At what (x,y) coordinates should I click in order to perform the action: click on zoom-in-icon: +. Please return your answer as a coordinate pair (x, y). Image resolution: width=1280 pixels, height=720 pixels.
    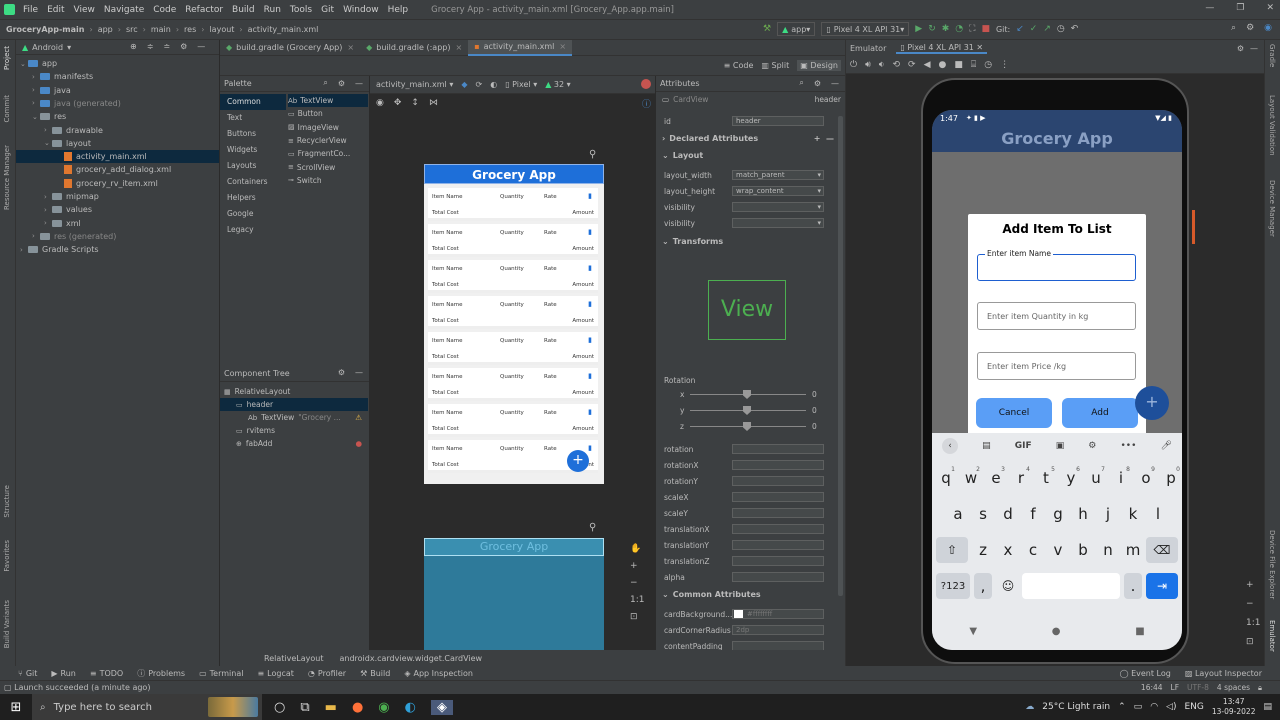
    Looking at the image, I should click on (637, 566).